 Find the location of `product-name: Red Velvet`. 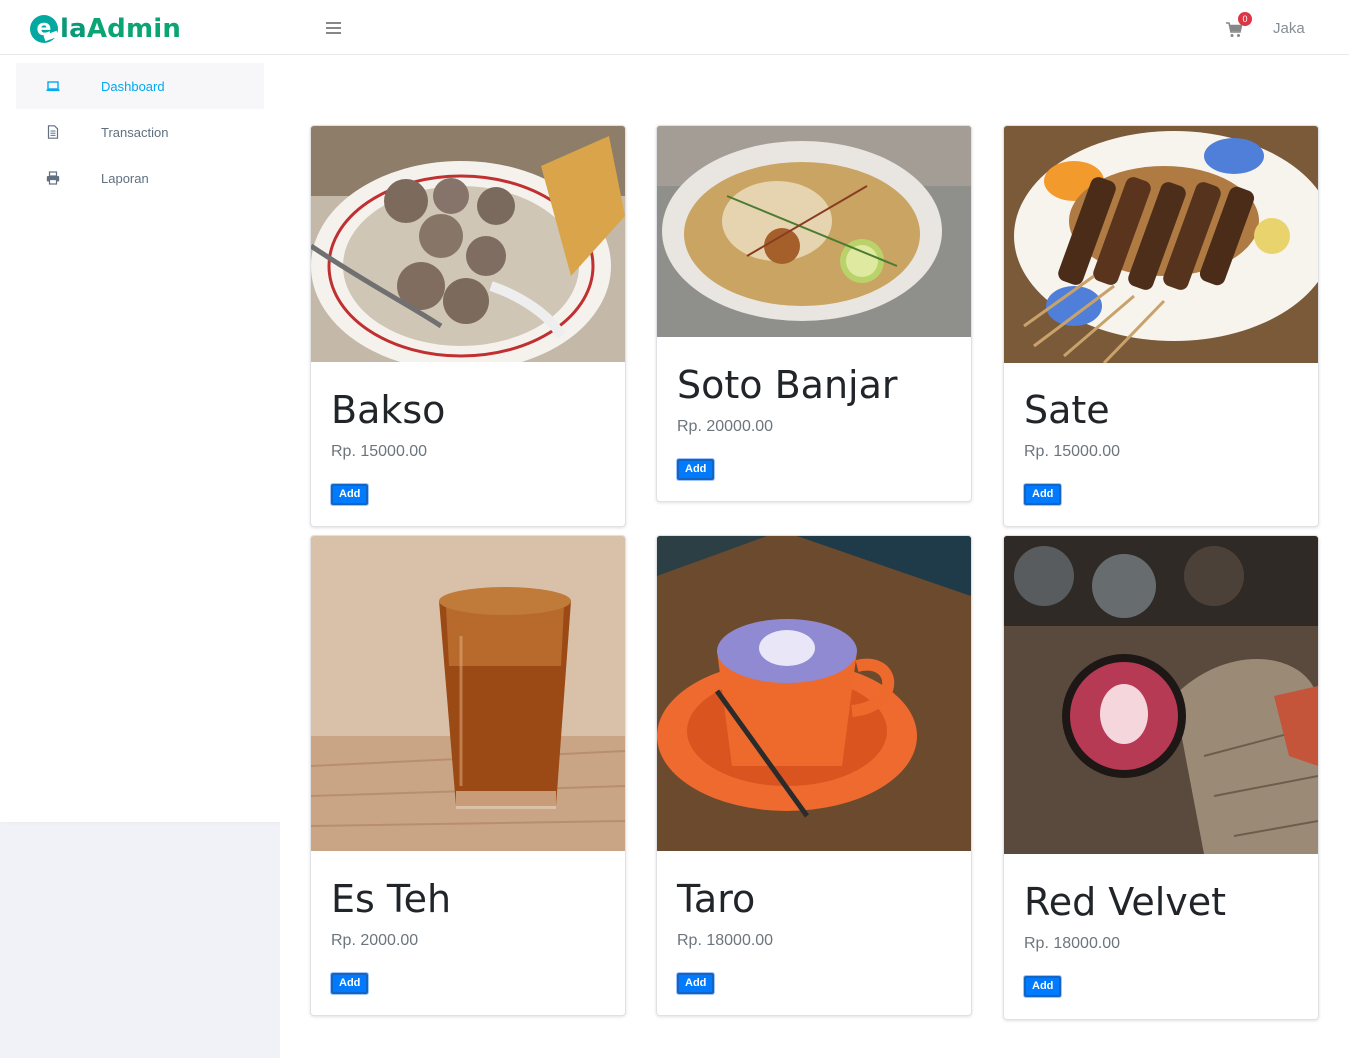

product-name: Red Velvet is located at coordinates (1125, 902).